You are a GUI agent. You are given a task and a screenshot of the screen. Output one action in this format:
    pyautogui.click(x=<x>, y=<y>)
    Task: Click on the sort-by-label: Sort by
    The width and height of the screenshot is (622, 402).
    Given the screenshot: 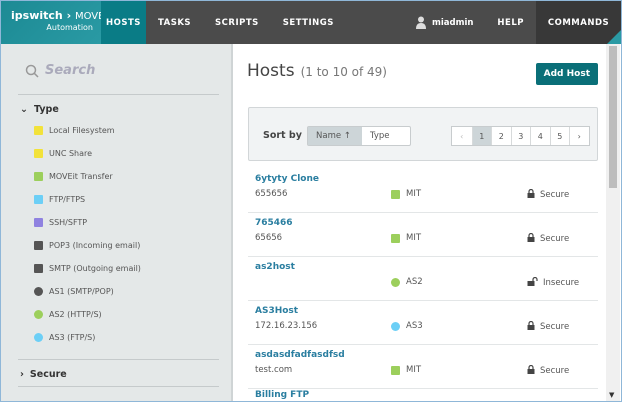 What is the action you would take?
    pyautogui.click(x=282, y=135)
    